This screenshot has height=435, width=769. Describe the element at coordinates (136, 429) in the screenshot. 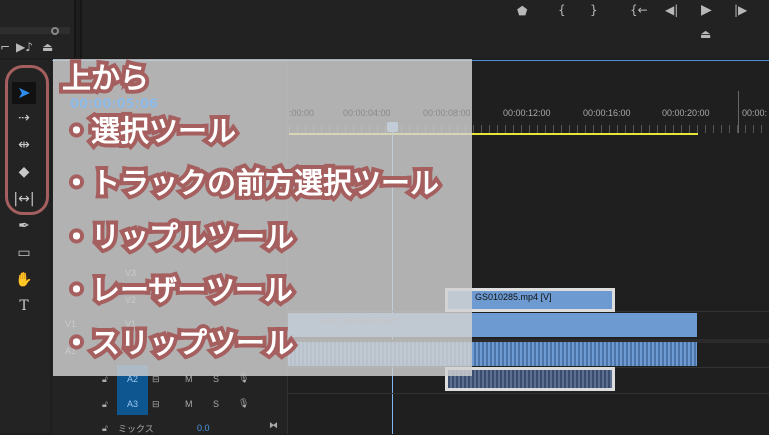

I see `mix-label: ミックス` at that location.